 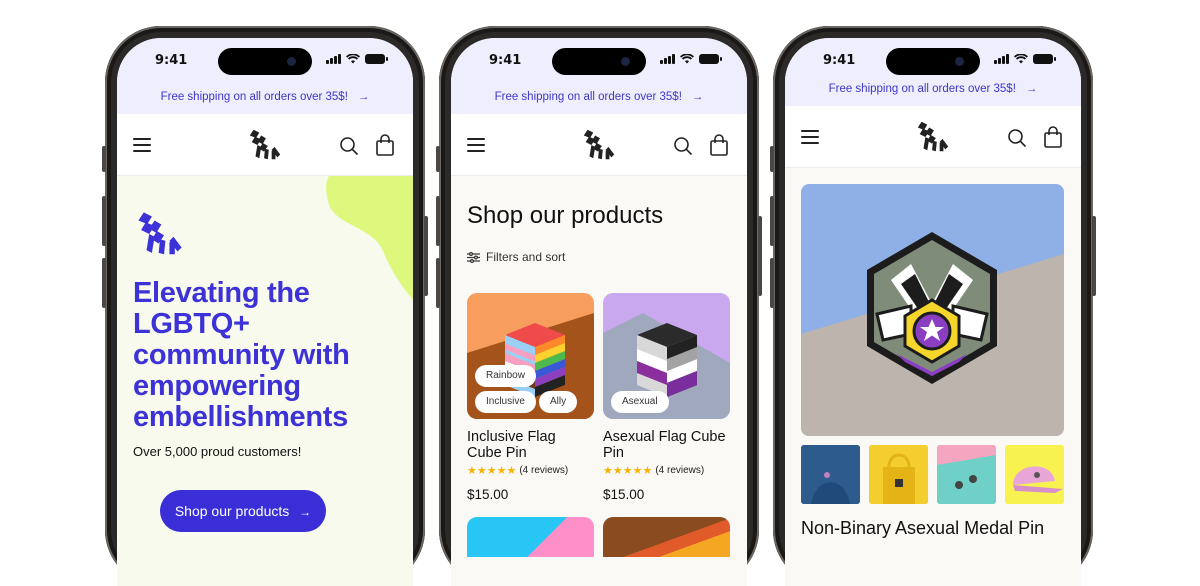 I want to click on cta-label: Shop our products, so click(x=232, y=511).